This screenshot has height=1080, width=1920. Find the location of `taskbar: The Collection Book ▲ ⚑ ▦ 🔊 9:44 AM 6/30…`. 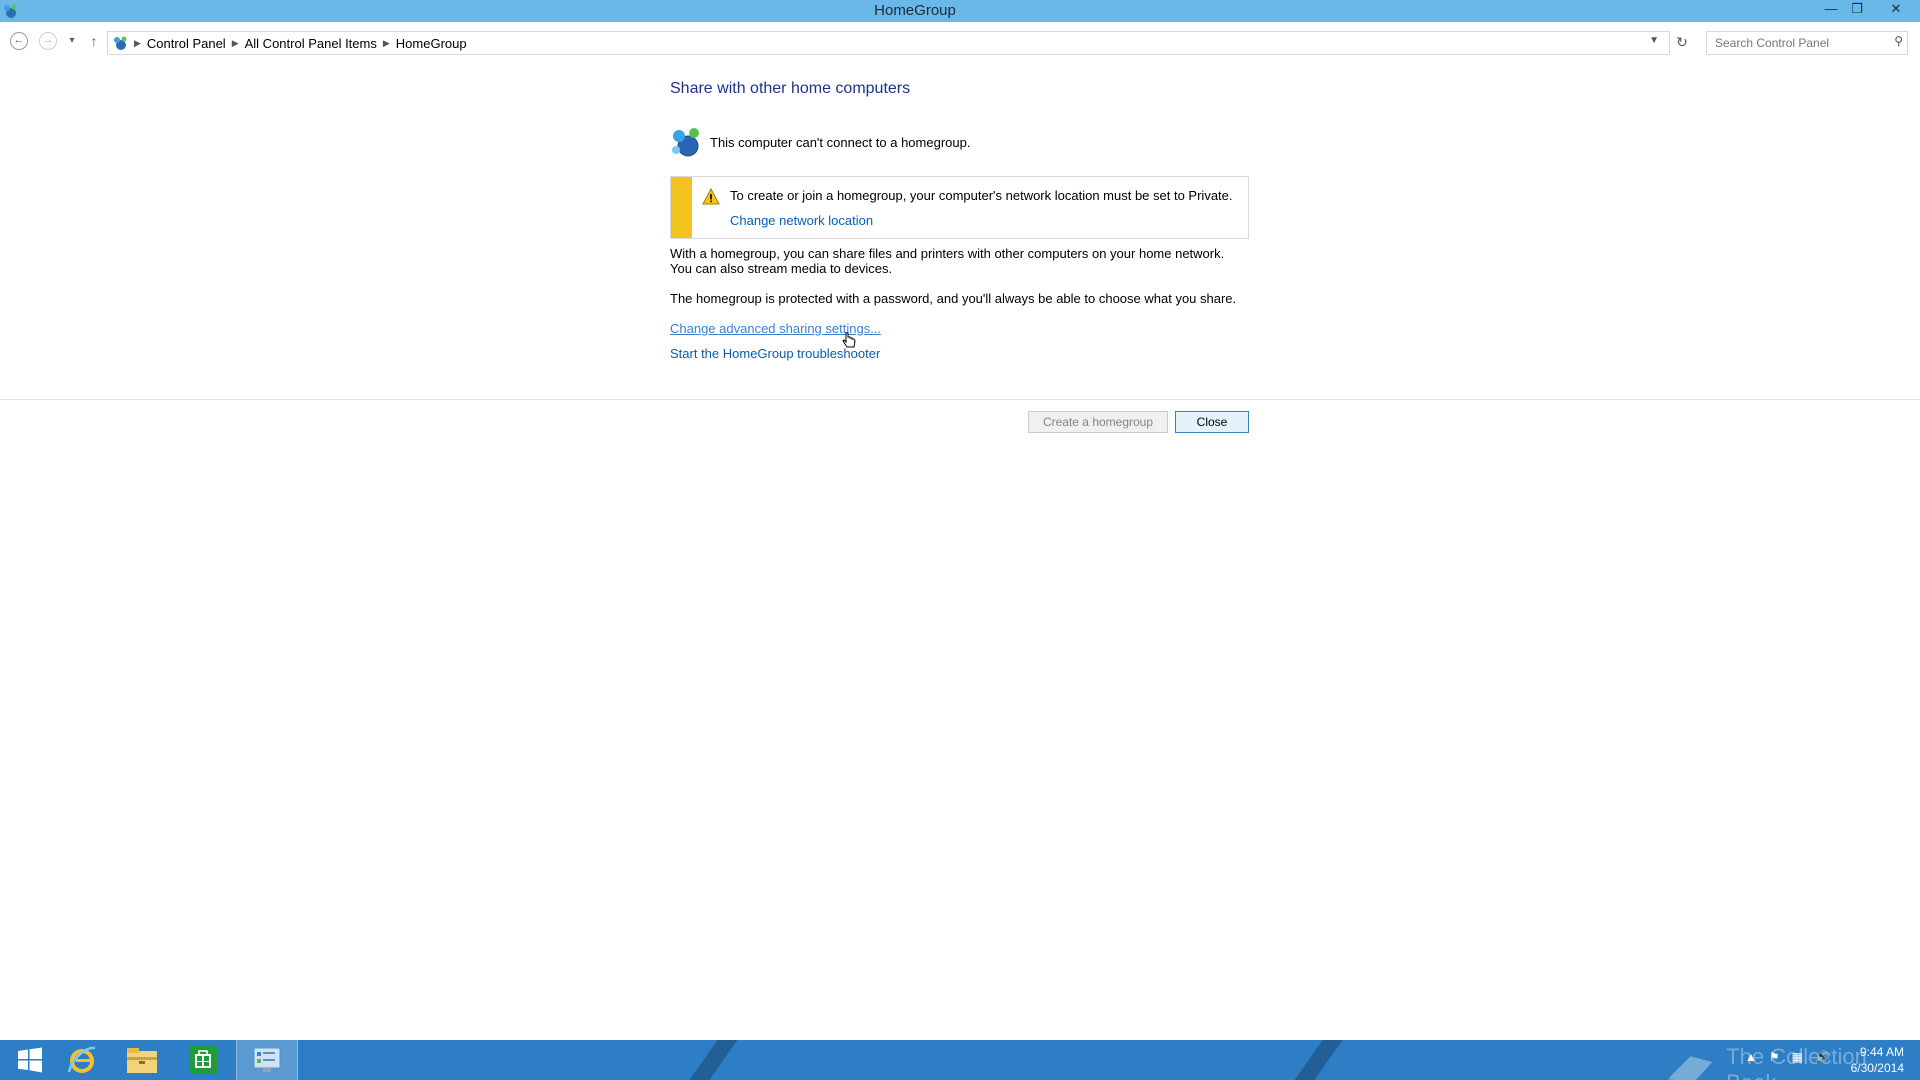

taskbar: The Collection Book ▲ ⚑ ▦ 🔊 9:44 AM 6/30… is located at coordinates (960, 1060).